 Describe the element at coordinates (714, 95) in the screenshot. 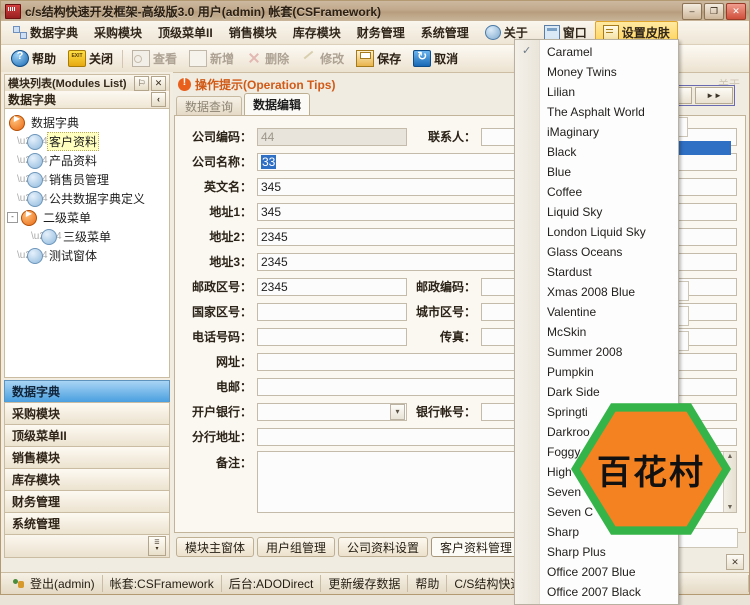

I see `nav-last-button: ►►` at that location.